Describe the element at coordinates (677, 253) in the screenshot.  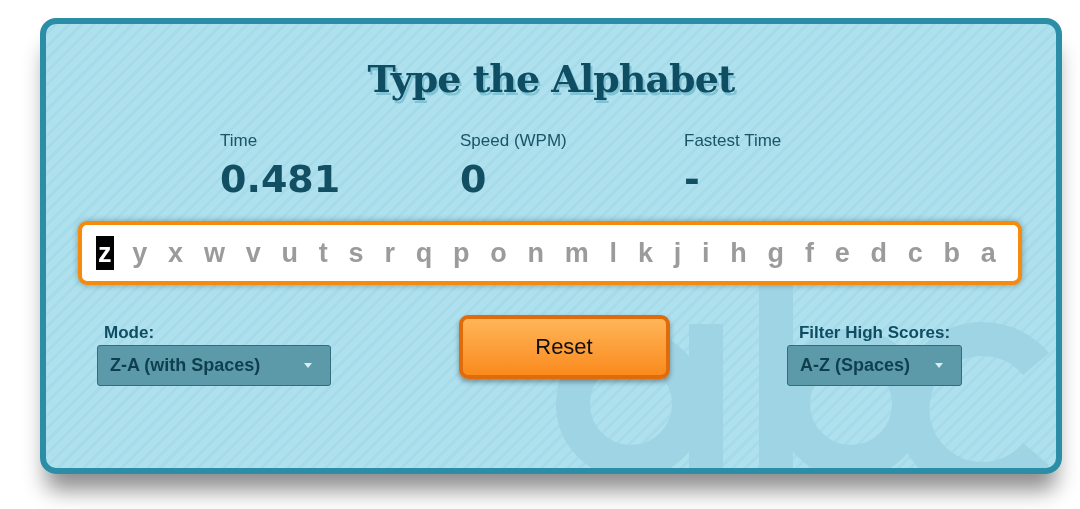
I see `letter: j` at that location.